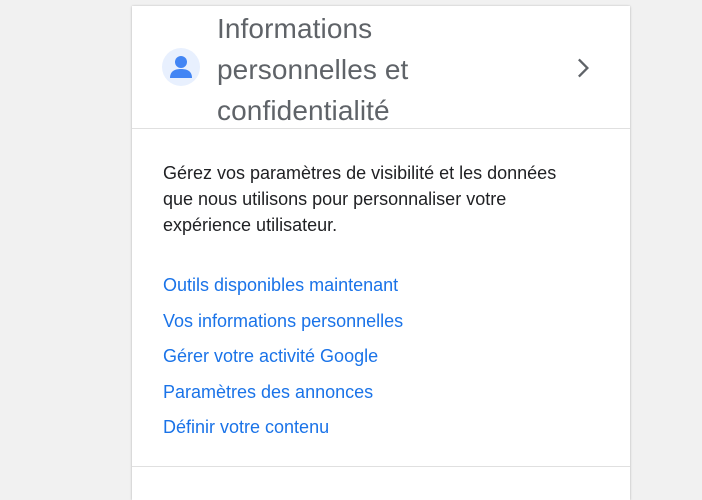  I want to click on description-line: expérience utilisateur., so click(250, 225).